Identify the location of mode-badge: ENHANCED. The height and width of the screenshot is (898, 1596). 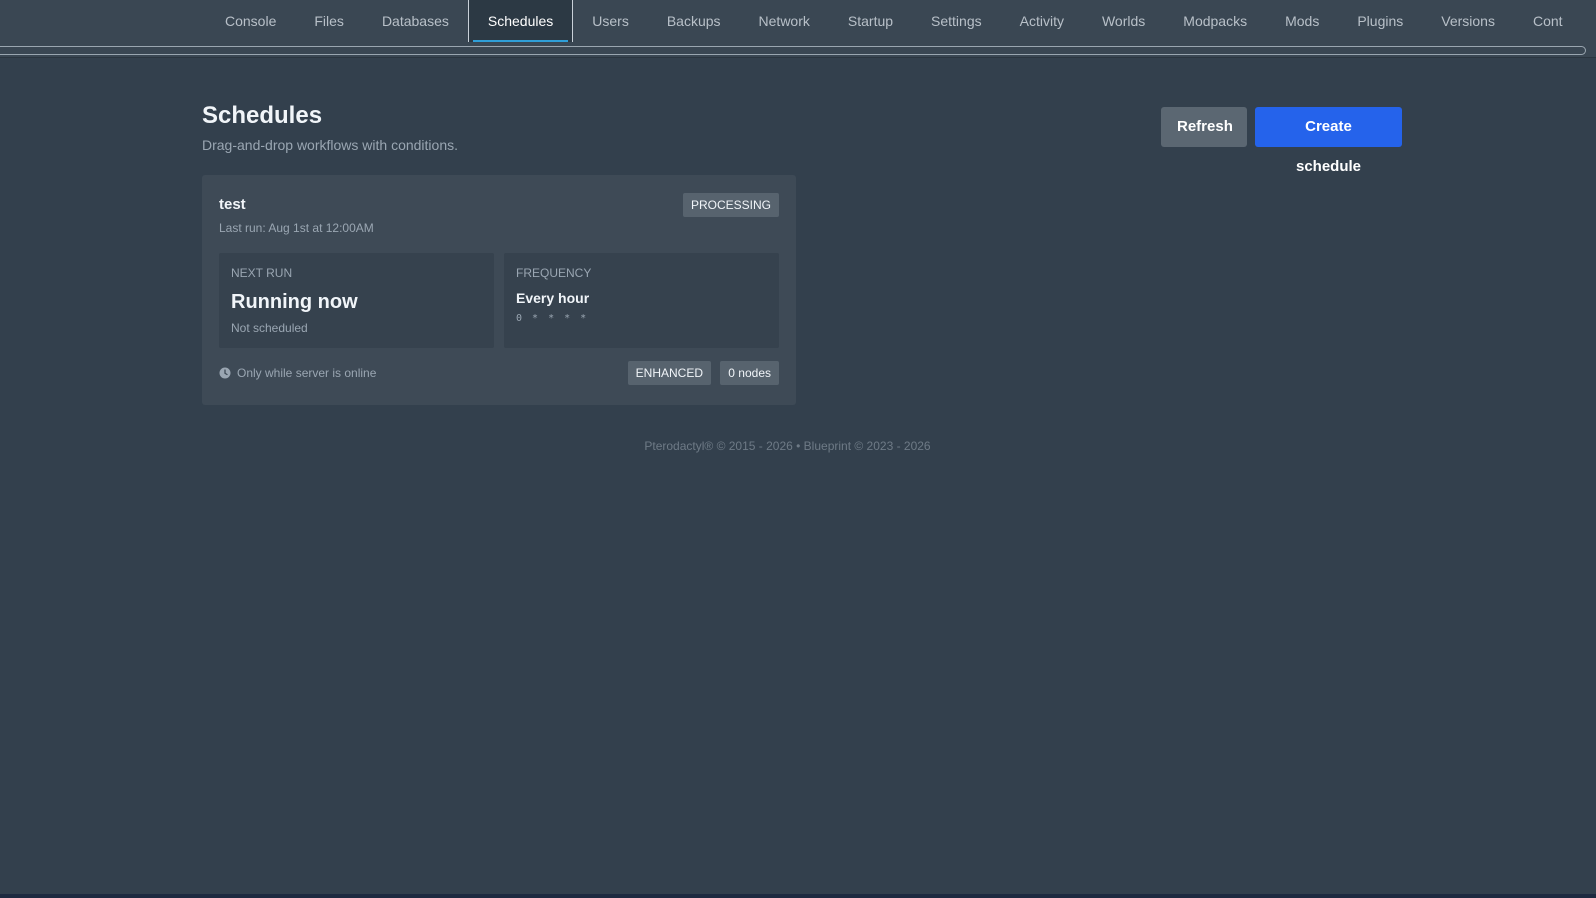
(669, 373).